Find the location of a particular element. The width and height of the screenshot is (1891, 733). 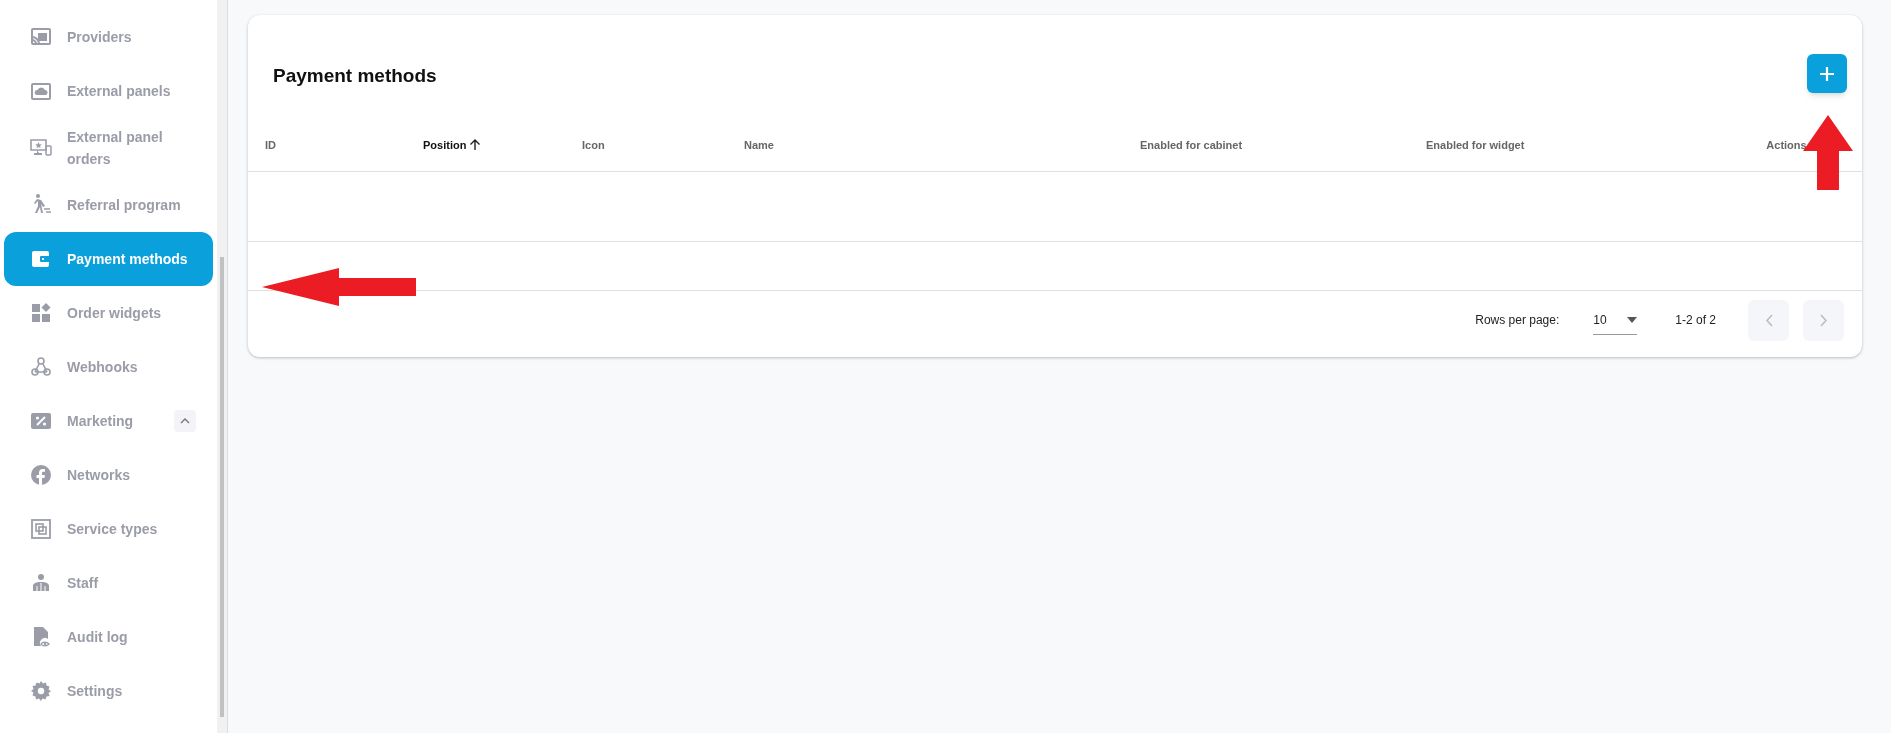

sidebar-item: Audit log is located at coordinates (108, 637).